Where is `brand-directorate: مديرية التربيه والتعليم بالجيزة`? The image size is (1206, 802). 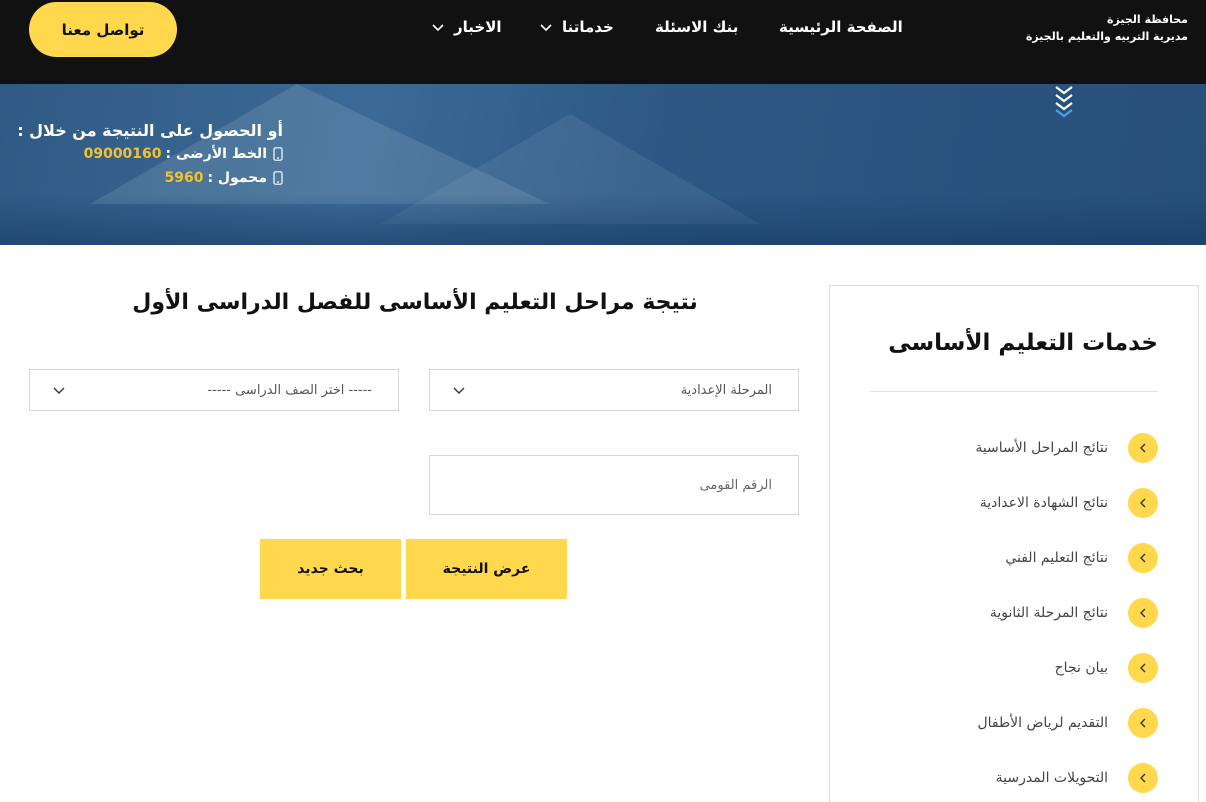
brand-directorate: مديرية التربيه والتعليم بالجيزة is located at coordinates (1106, 36).